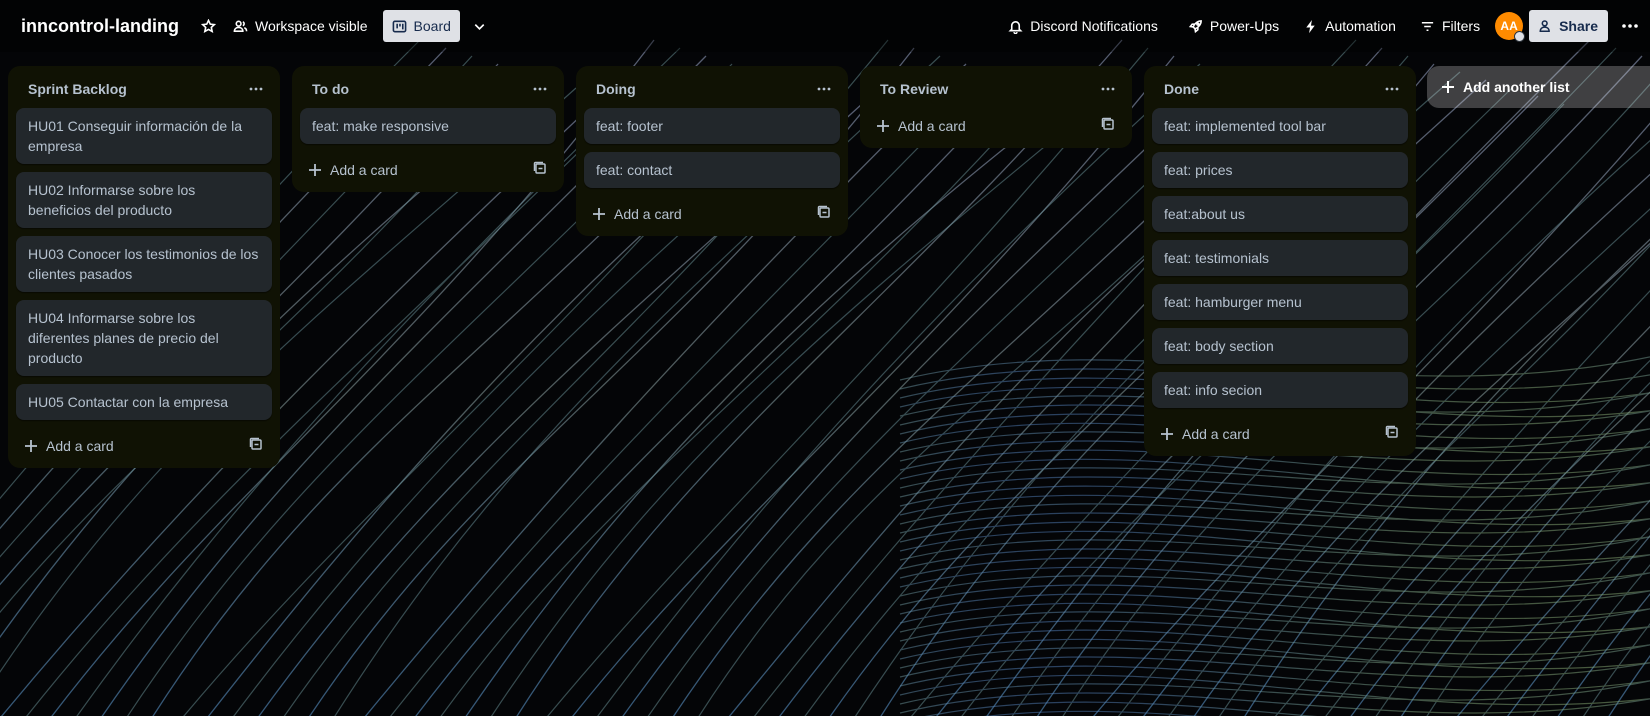  What do you see at coordinates (1280, 214) in the screenshot?
I see `card: feat:about us` at bounding box center [1280, 214].